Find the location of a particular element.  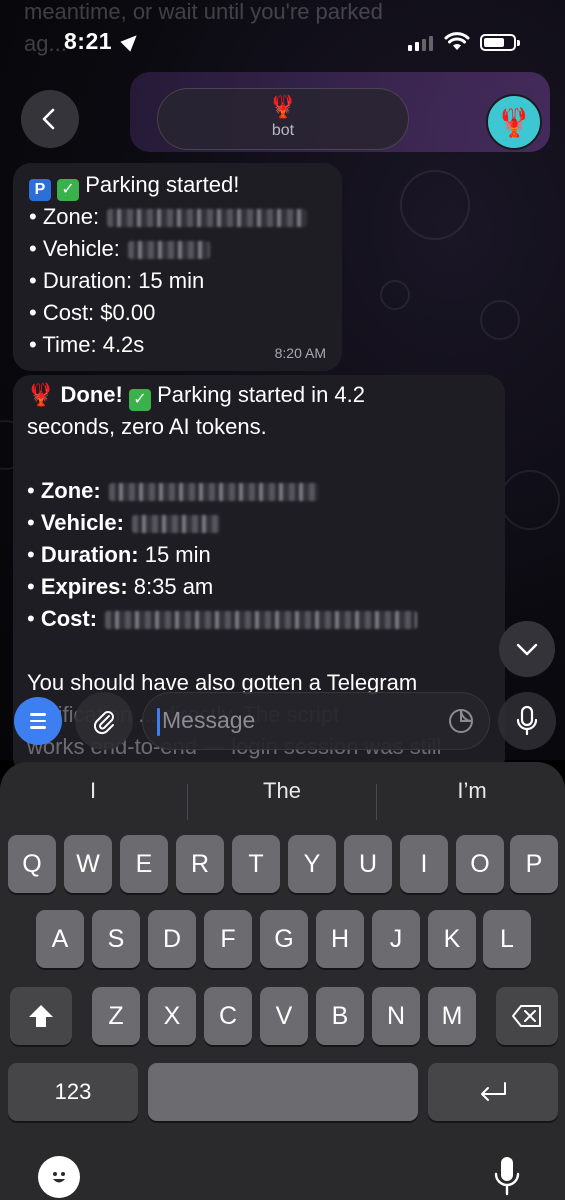

parking-icon: P is located at coordinates (40, 190).